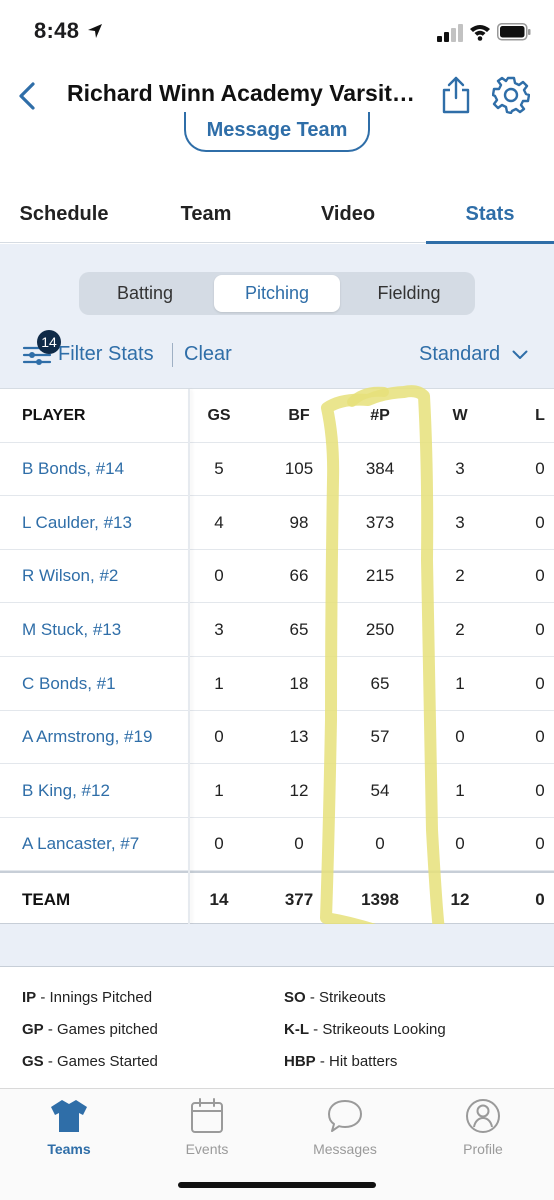 The height and width of the screenshot is (1200, 554). Describe the element at coordinates (380, 790) in the screenshot. I see `cell-pitches: 54` at that location.